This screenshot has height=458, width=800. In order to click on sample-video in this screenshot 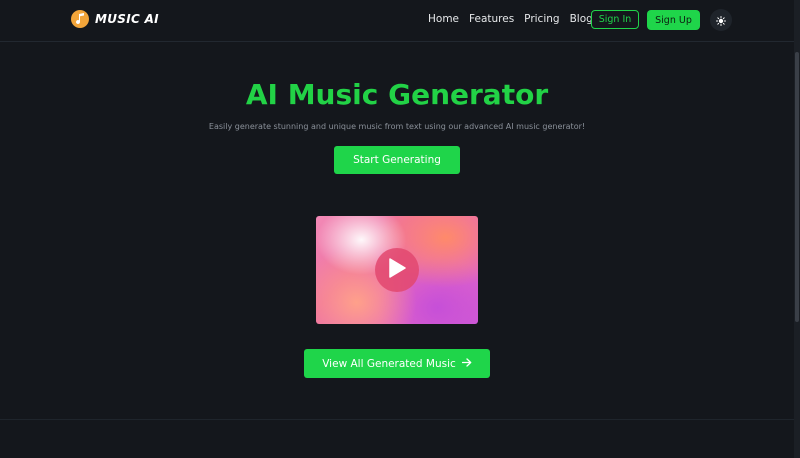, I will do `click(397, 270)`.